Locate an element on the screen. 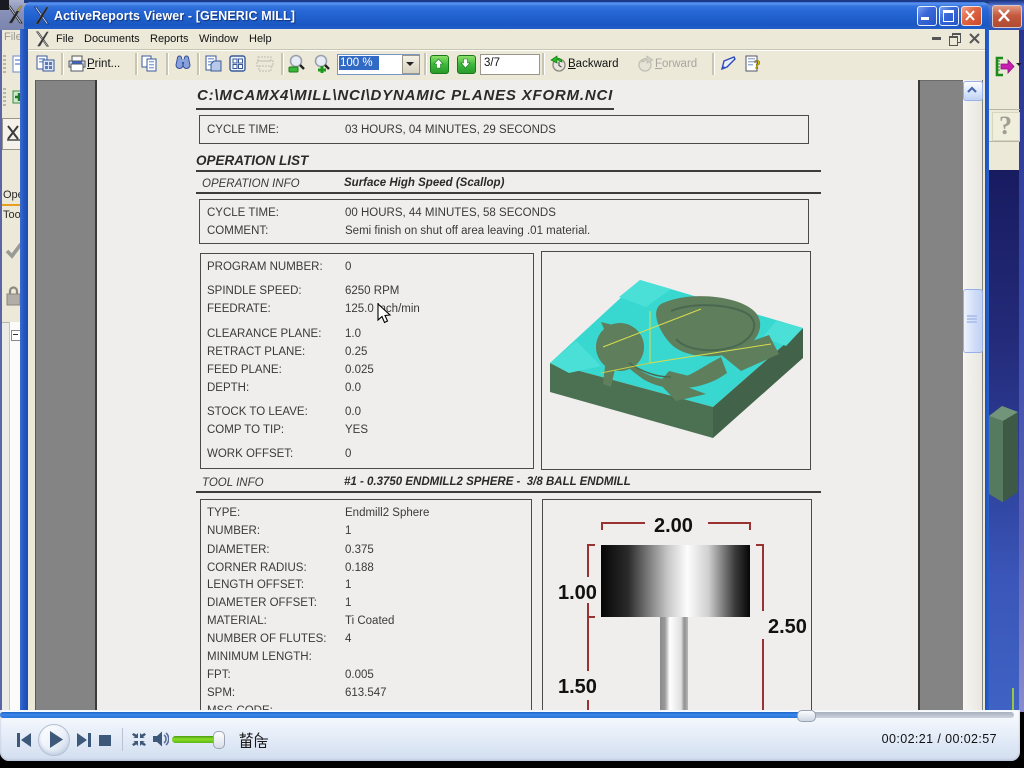  svg-text: 2.00 is located at coordinates (673, 526).